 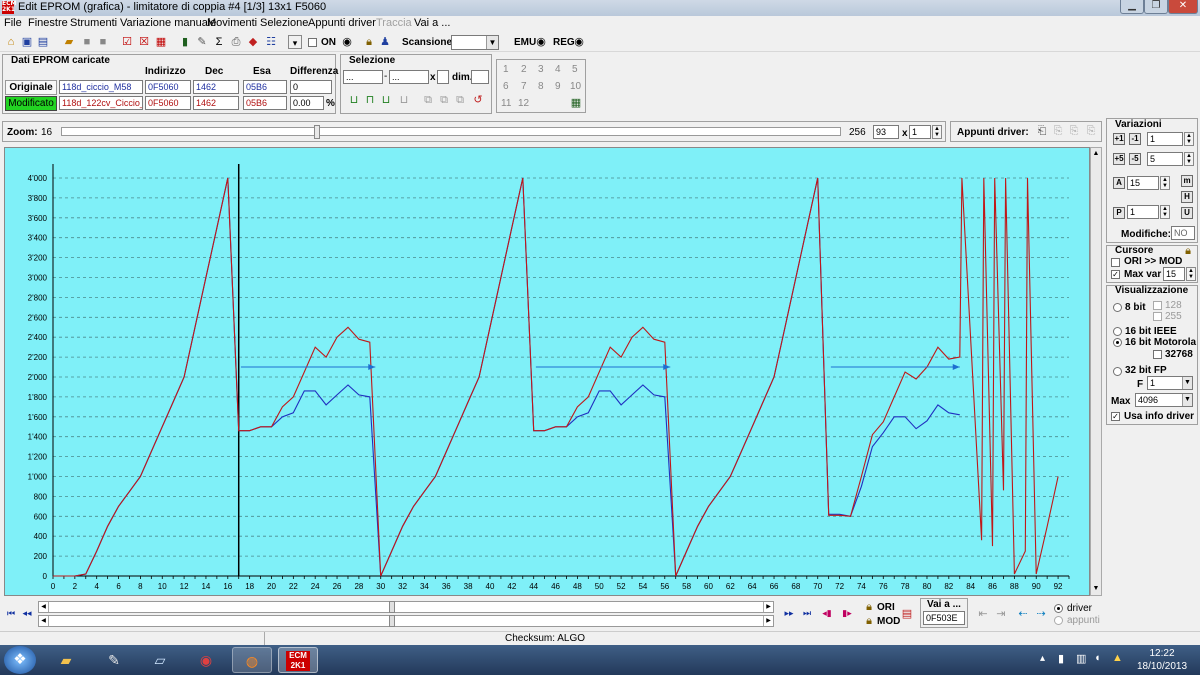 What do you see at coordinates (869, 621) in the screenshot?
I see `mod-lock-icon: 🔒︎` at bounding box center [869, 621].